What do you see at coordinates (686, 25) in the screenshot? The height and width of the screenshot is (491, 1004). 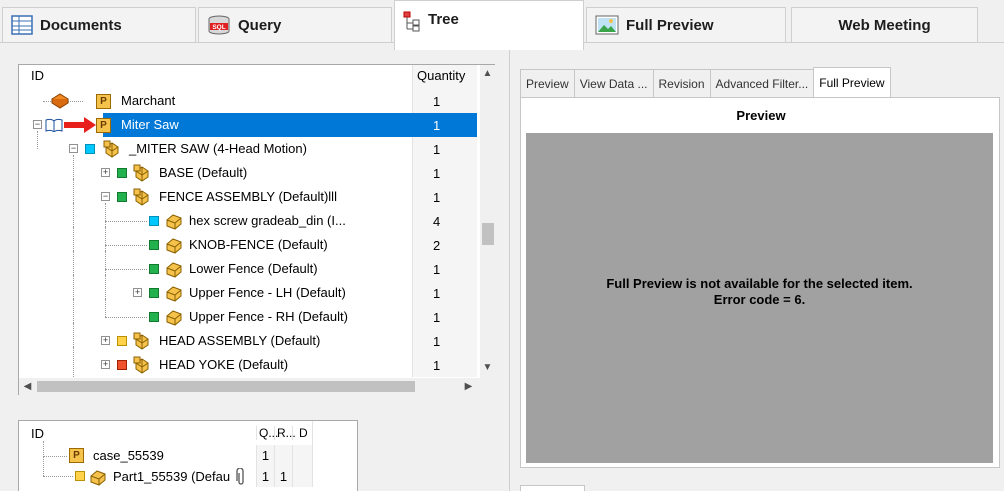 I see `tab-full-preview: Full Preview` at bounding box center [686, 25].